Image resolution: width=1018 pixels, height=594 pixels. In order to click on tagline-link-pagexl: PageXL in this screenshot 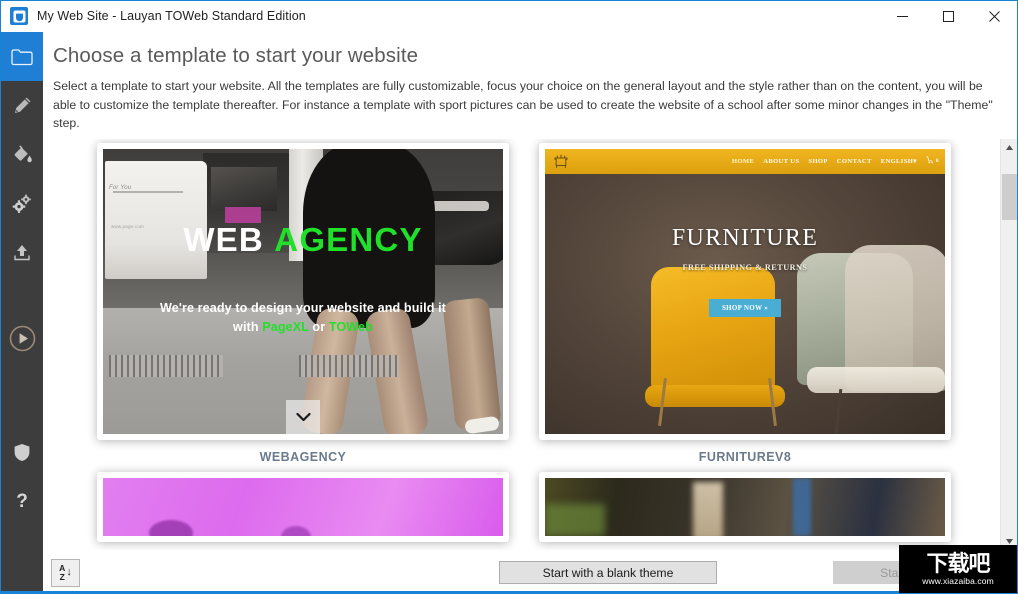, I will do `click(285, 326)`.